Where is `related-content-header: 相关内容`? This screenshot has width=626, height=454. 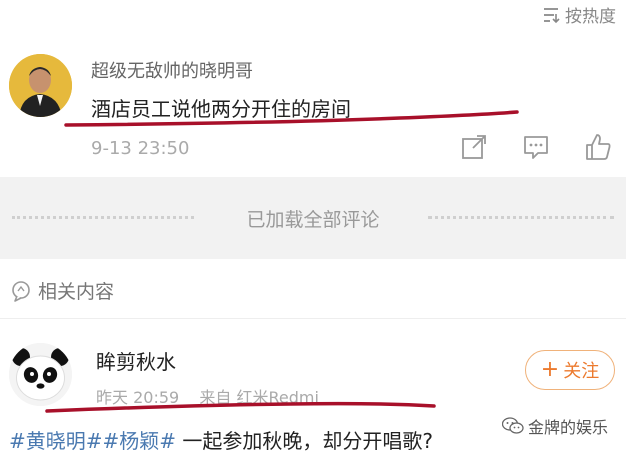 related-content-header: 相关内容 is located at coordinates (62, 290).